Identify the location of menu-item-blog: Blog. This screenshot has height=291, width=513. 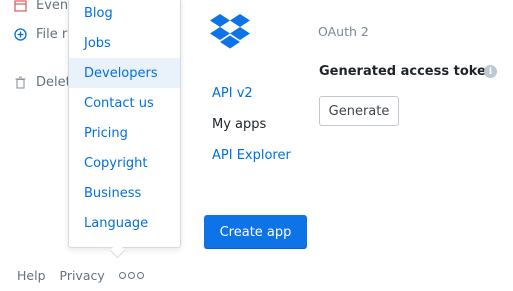
(124, 14).